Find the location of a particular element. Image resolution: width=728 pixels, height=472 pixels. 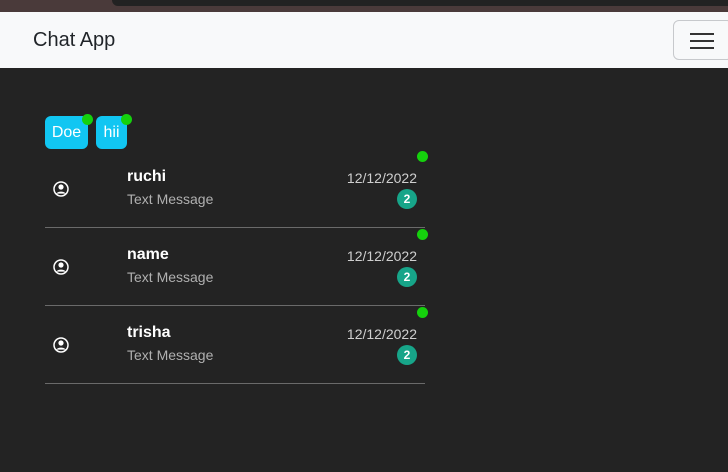

active-chip-hii: hii is located at coordinates (114, 131).